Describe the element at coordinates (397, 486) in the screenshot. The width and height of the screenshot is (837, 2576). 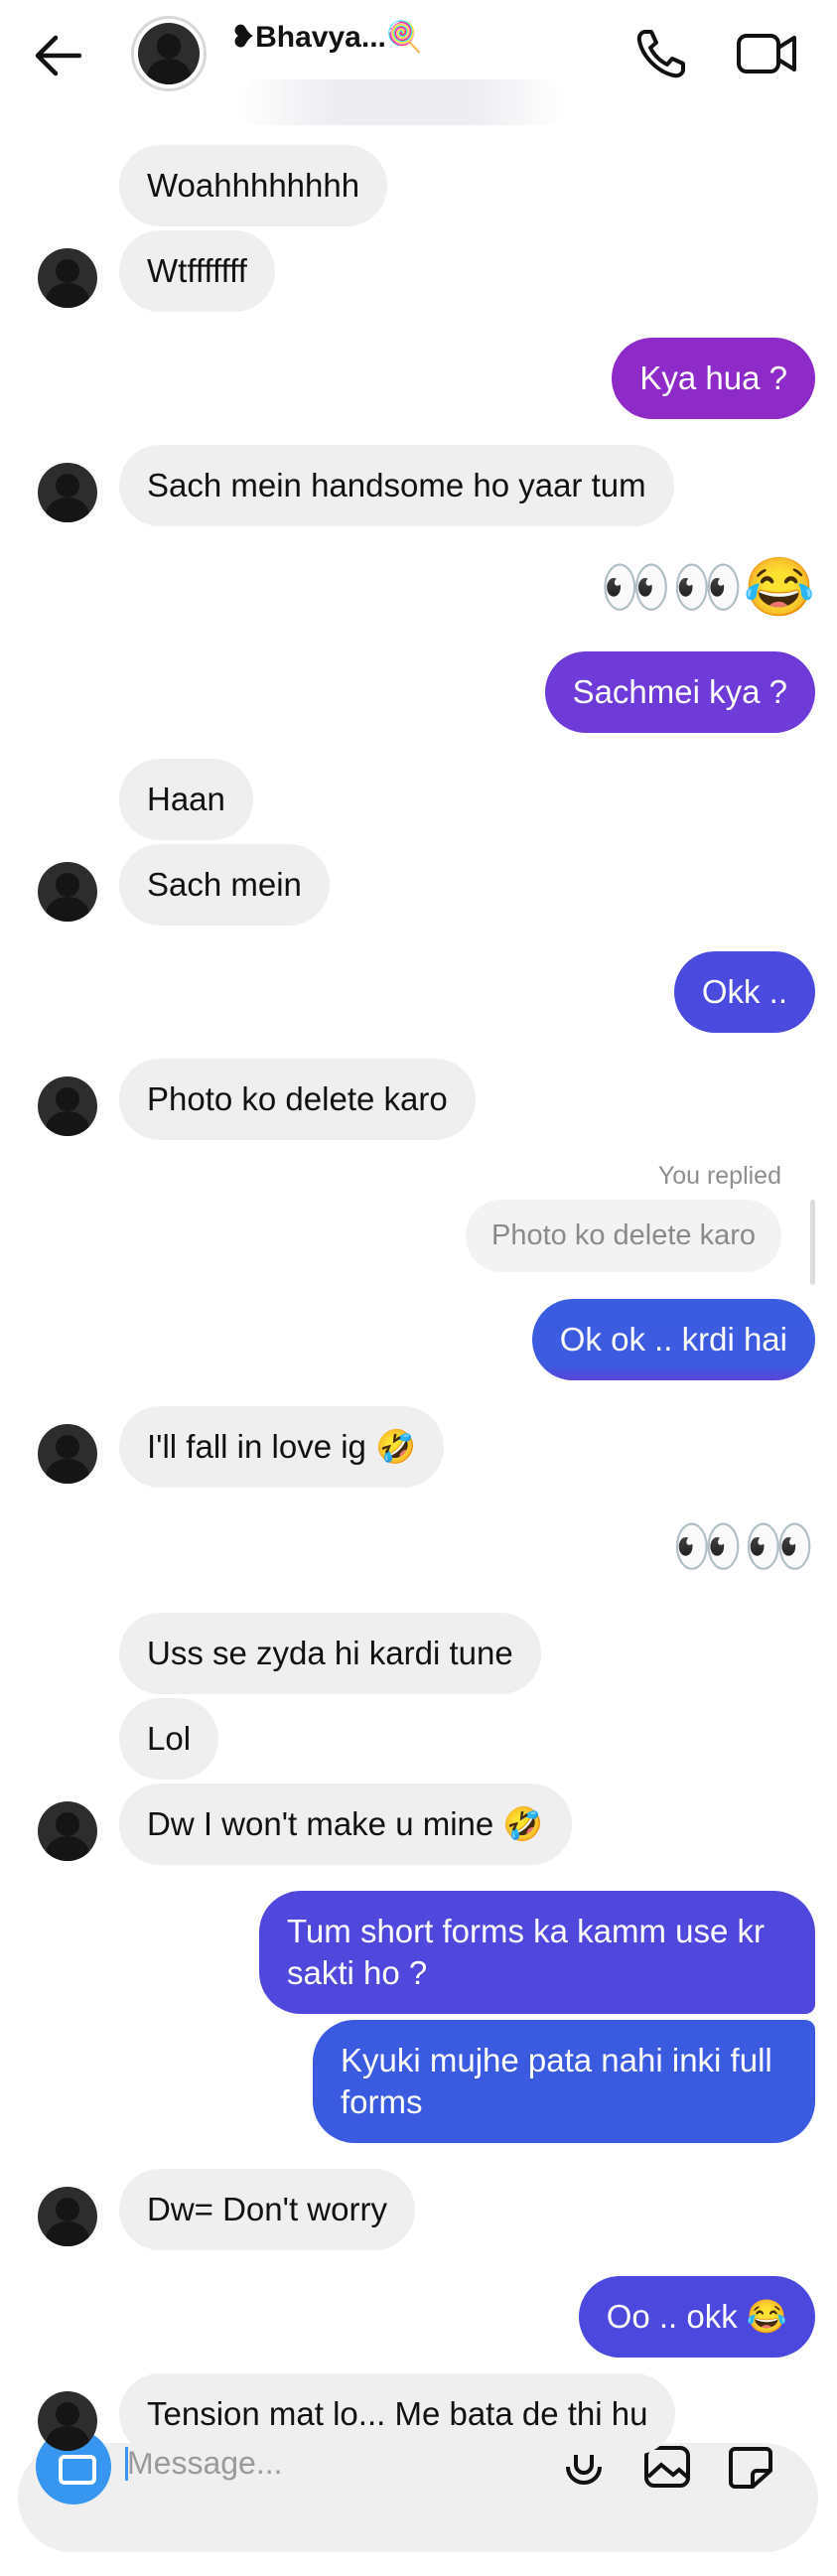
I see `incoming-message: Sach mein handsome ho yaar tum` at that location.